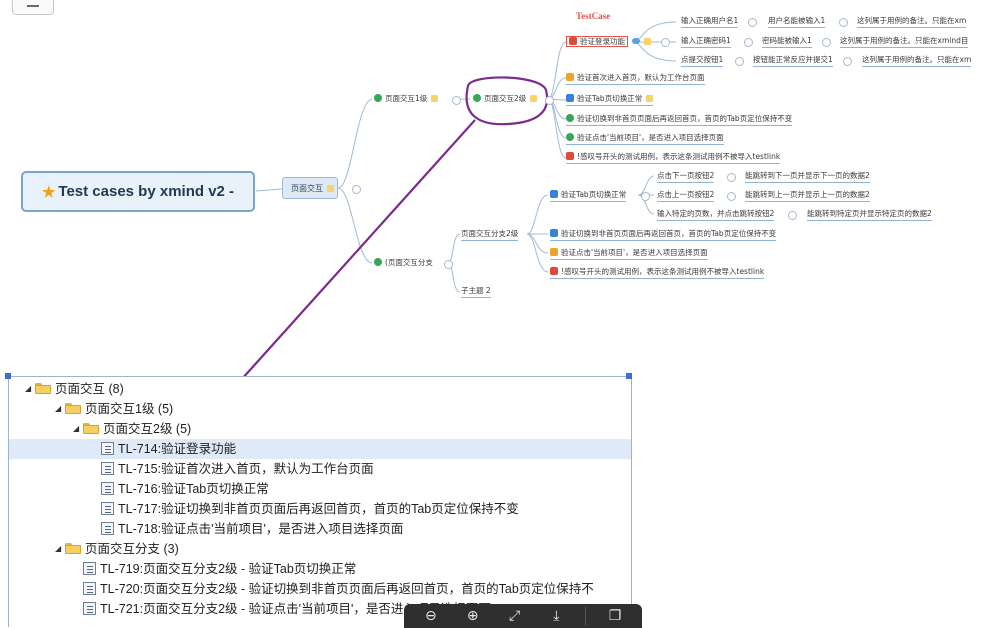  What do you see at coordinates (320, 449) in the screenshot?
I see `tree-case-row: TL-714:验证登录功能` at bounding box center [320, 449].